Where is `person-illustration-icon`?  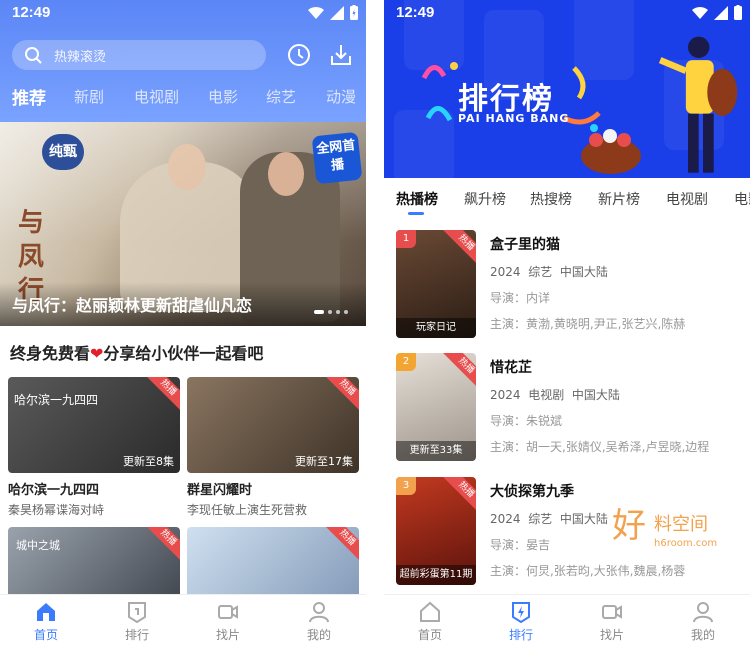
person-illustration-icon is located at coordinates (698, 104).